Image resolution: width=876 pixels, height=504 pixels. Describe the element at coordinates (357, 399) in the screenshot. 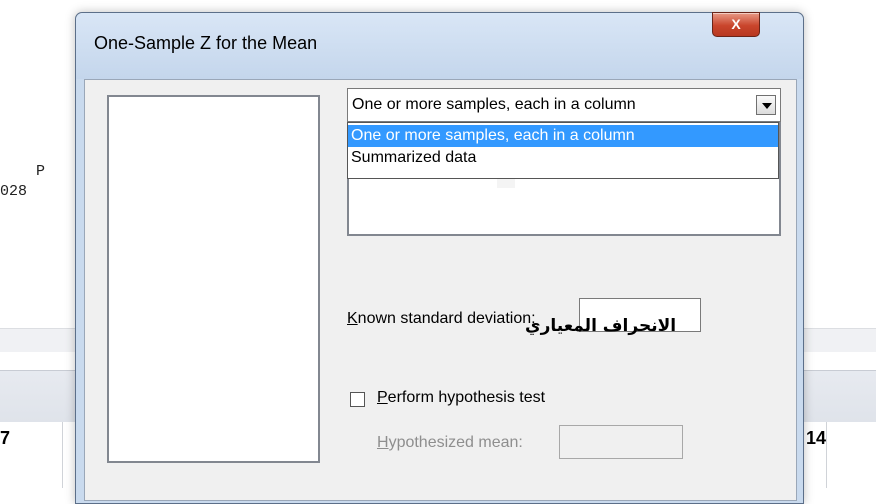

I see `hypothesis-test-checkbox` at that location.